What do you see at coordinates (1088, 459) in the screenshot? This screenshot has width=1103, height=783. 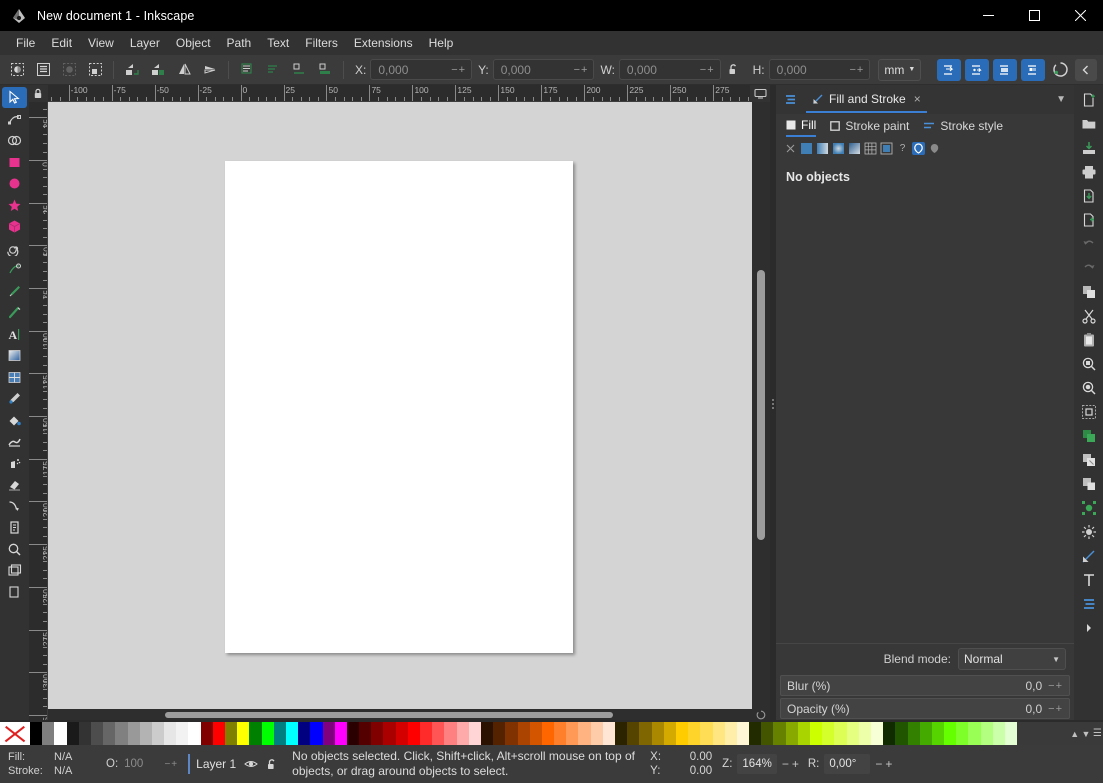 I see `clone-icon` at bounding box center [1088, 459].